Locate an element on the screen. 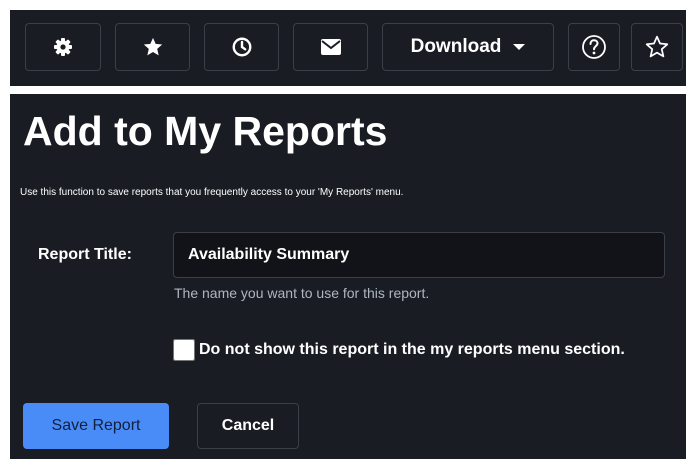 Image resolution: width=686 pixels, height=459 pixels. add-favorite-button is located at coordinates (657, 47).